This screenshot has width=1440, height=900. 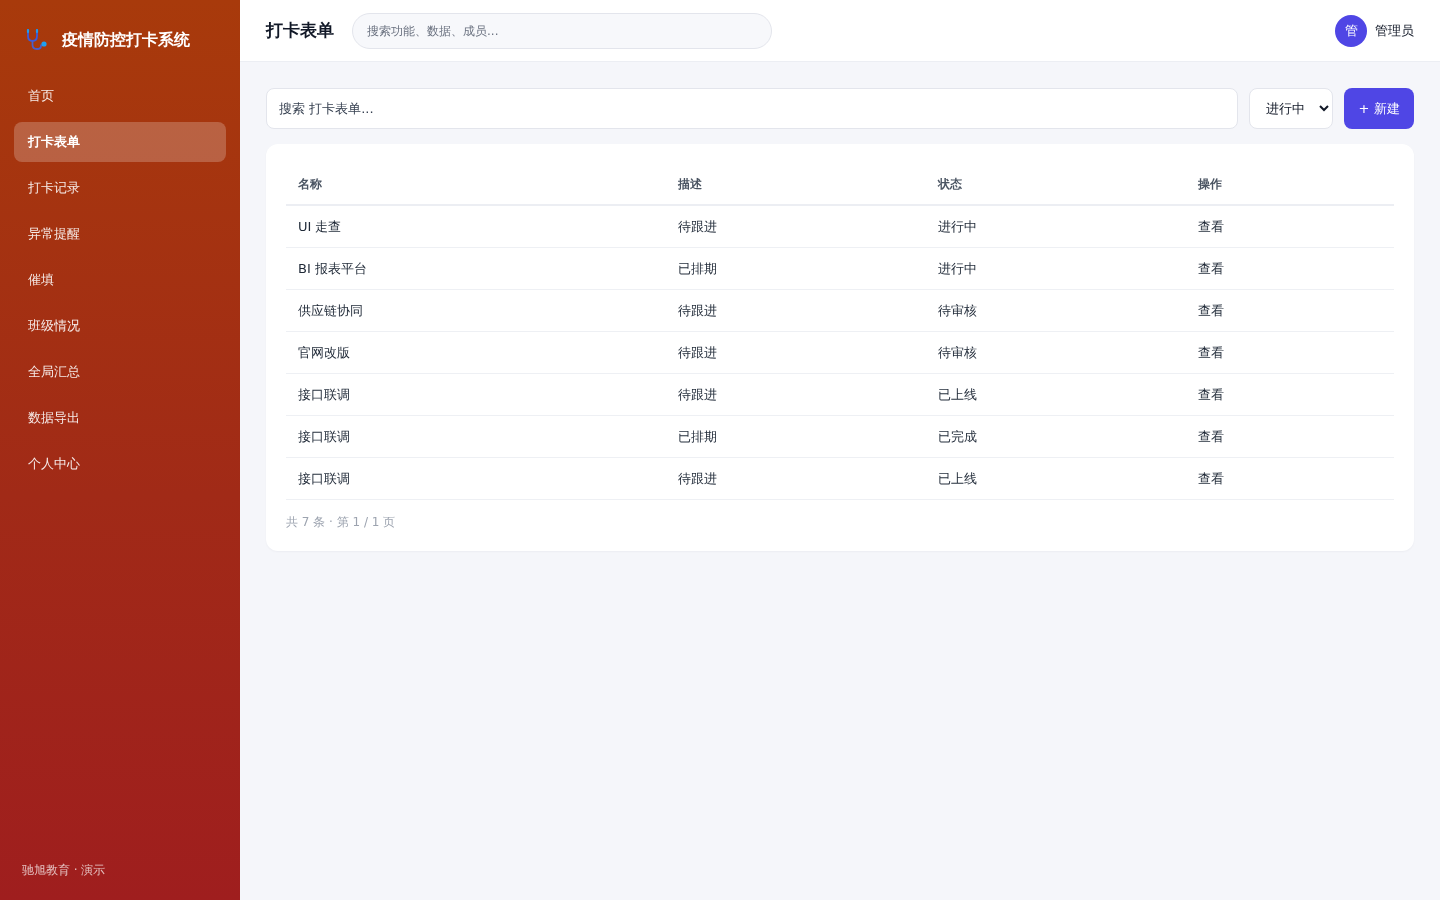 What do you see at coordinates (120, 464) in the screenshot?
I see `sidebar-item: 个人中心` at bounding box center [120, 464].